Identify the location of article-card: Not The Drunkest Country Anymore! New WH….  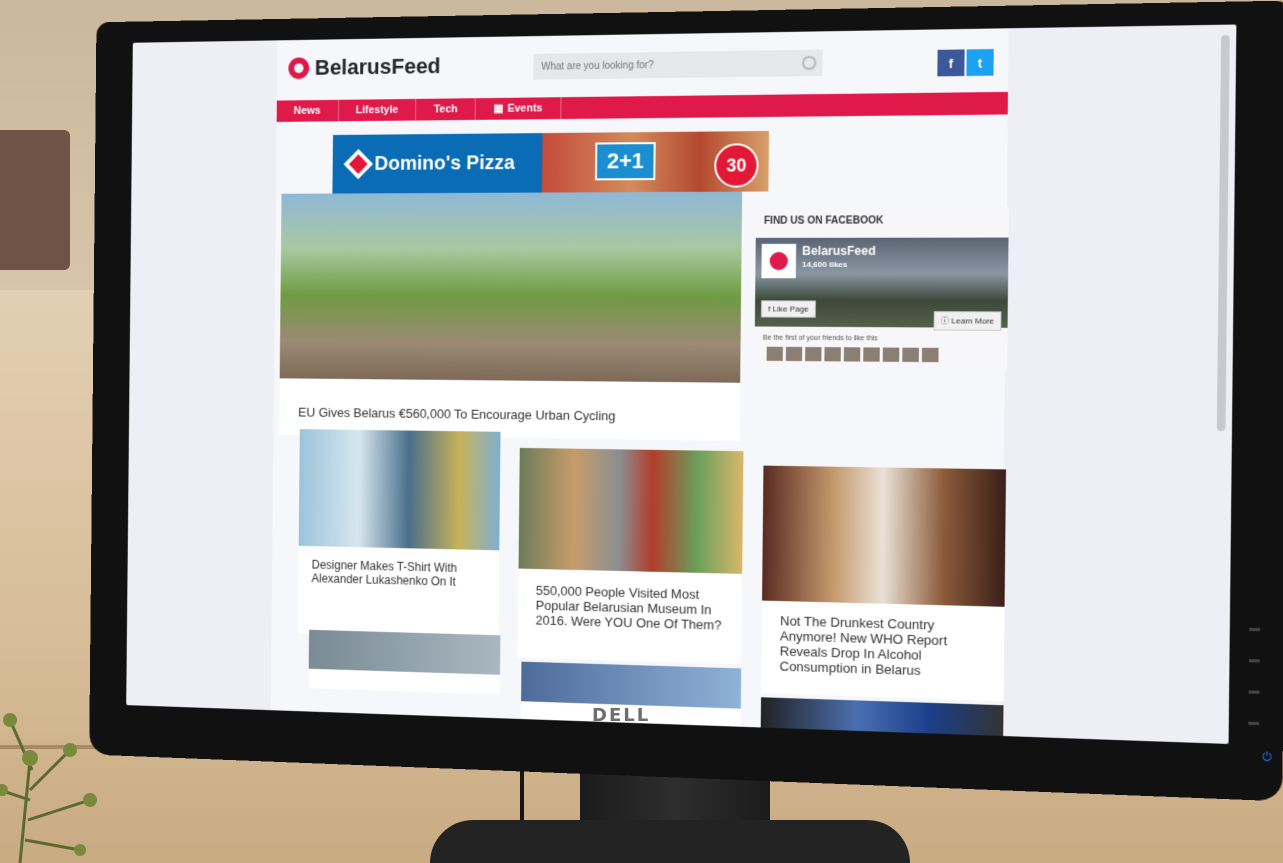
(884, 583).